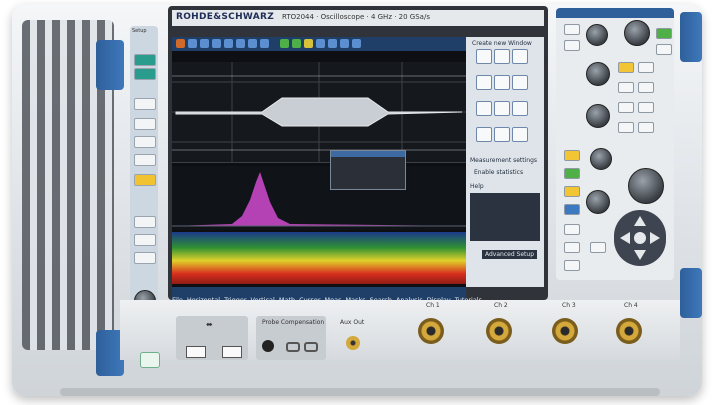  I want to click on arrow-keys-icon, so click(640, 238).